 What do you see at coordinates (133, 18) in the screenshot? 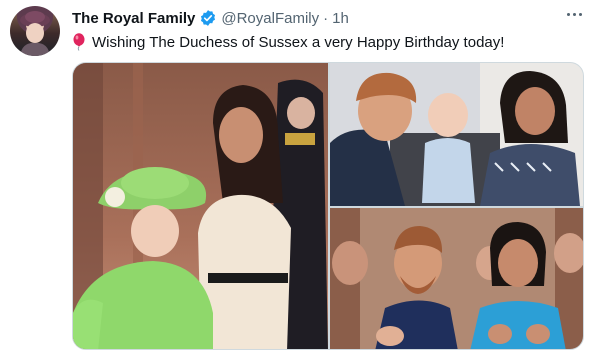
I see `display-name: The Royal Family` at bounding box center [133, 18].